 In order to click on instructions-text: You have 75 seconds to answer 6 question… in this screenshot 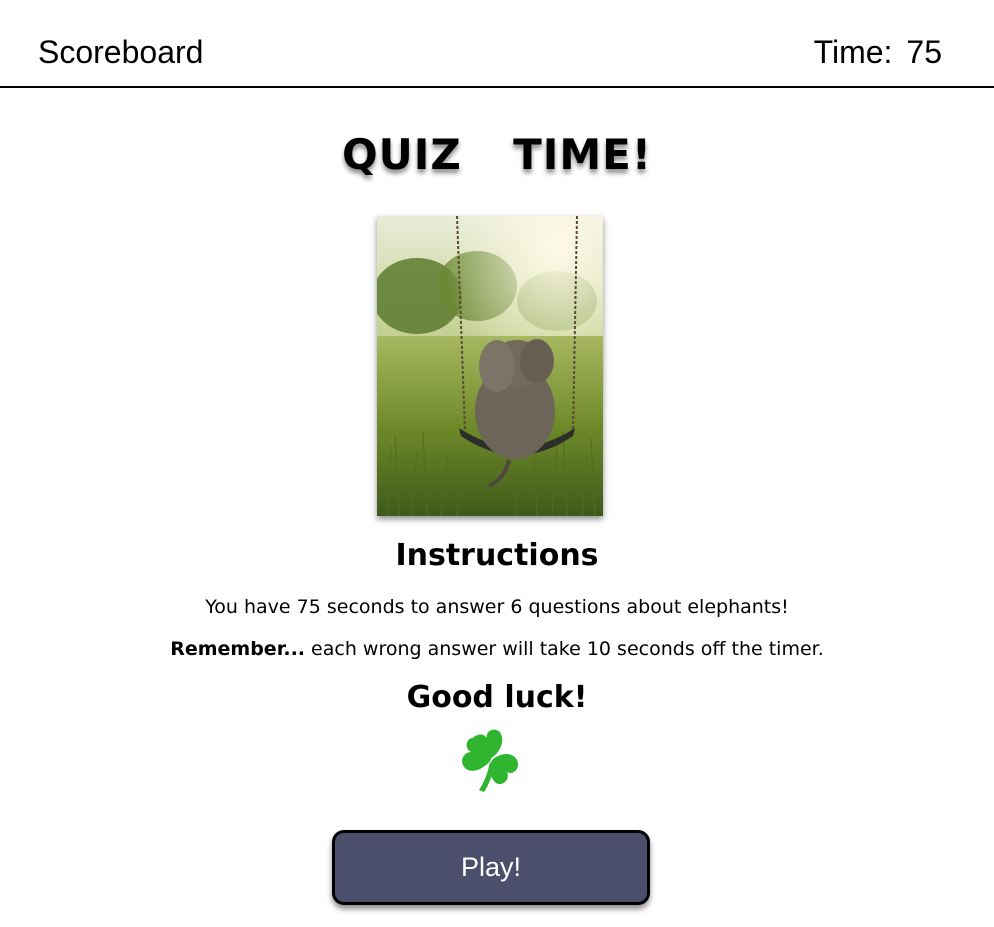, I will do `click(497, 607)`.